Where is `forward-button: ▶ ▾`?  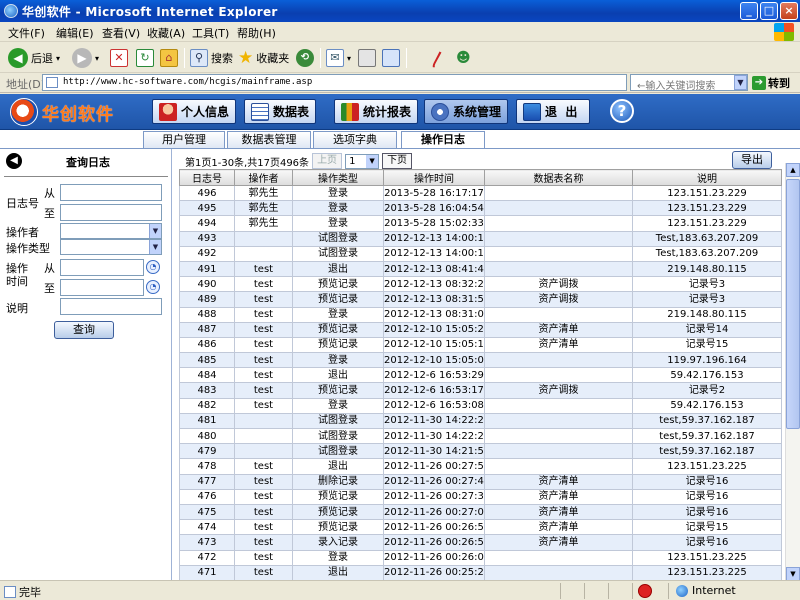
forward-button: ▶ ▾ is located at coordinates (85, 58).